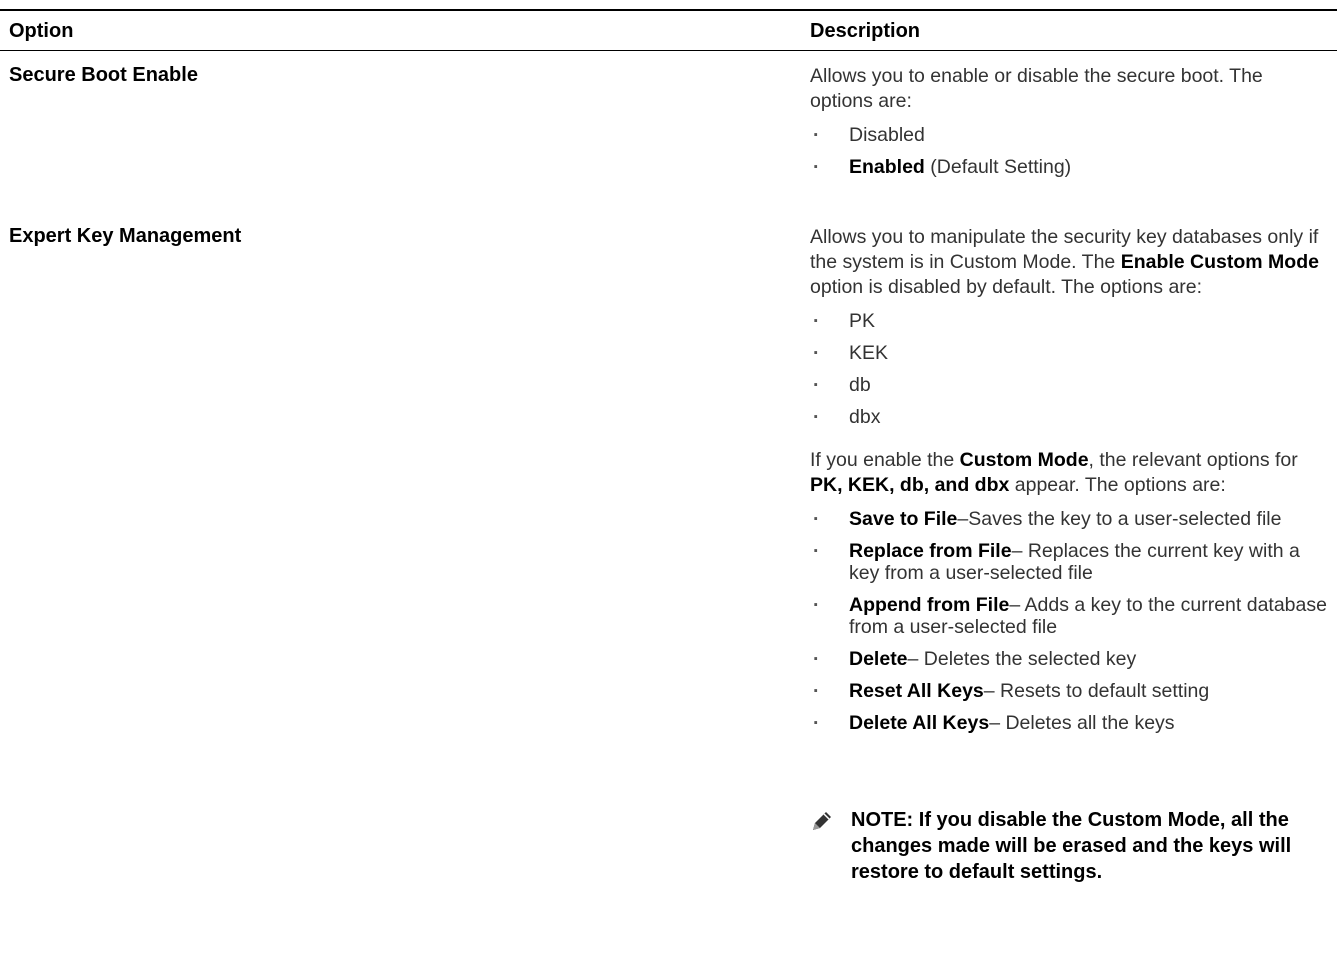  What do you see at coordinates (668, 10) in the screenshot?
I see `table-top-rule` at bounding box center [668, 10].